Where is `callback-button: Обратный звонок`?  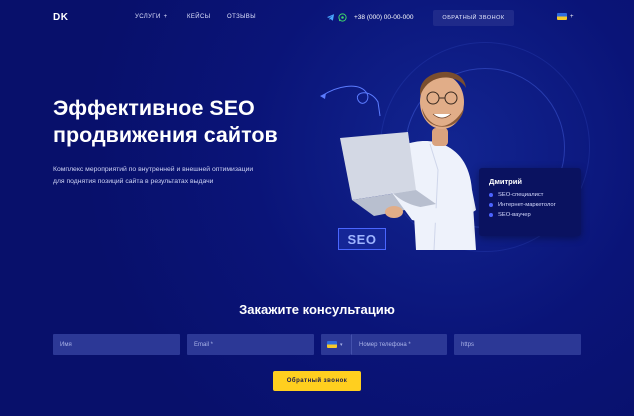
callback-button: Обратный звонок is located at coordinates (473, 18).